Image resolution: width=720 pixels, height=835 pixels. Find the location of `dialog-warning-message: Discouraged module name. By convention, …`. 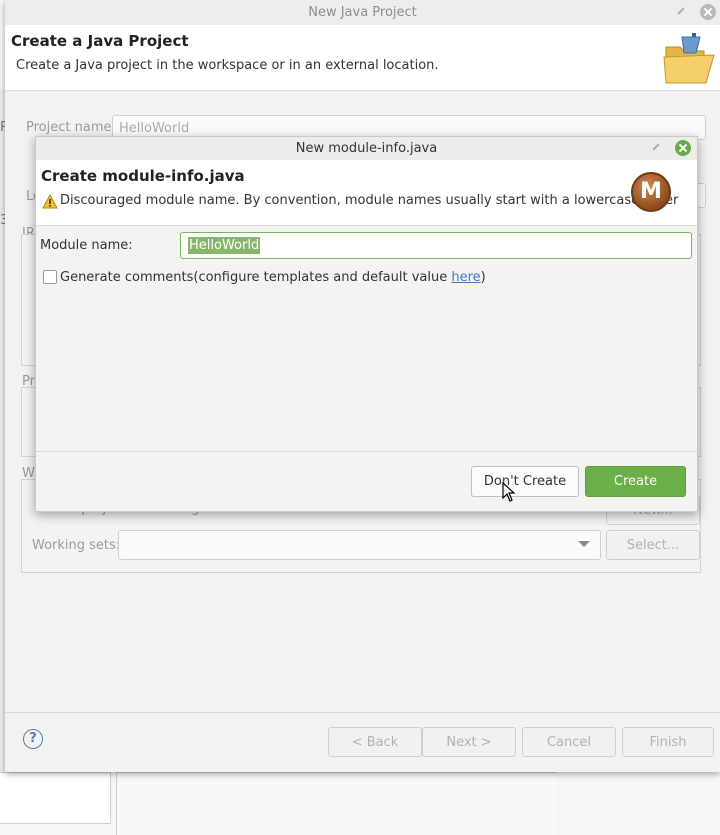

dialog-warning-message: Discouraged module name. By convention, … is located at coordinates (369, 200).